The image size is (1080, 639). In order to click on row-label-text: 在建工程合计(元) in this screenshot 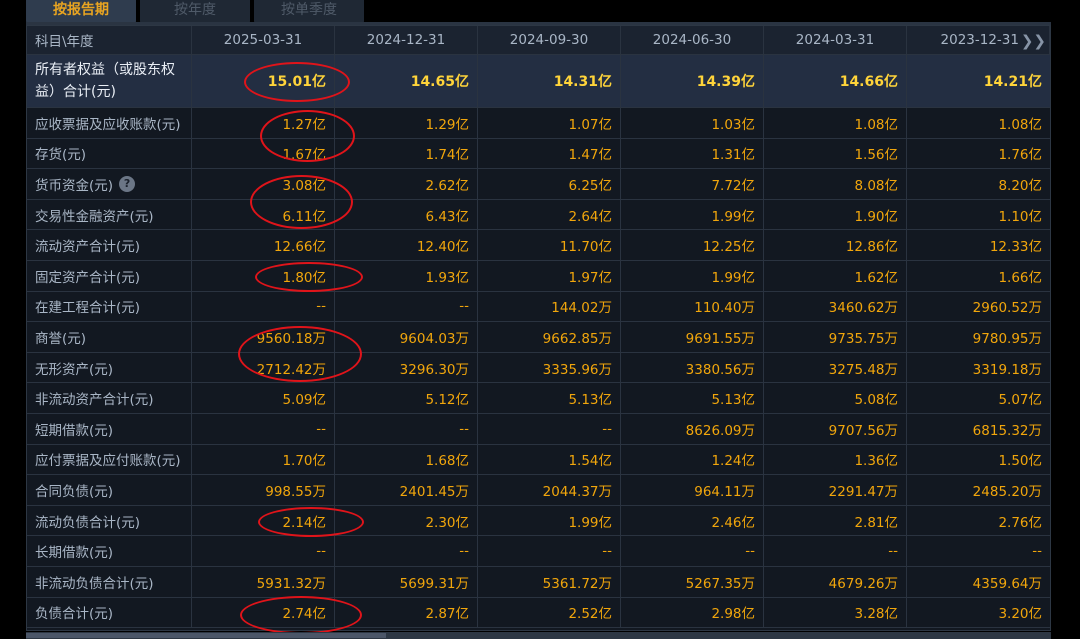, I will do `click(88, 308)`.